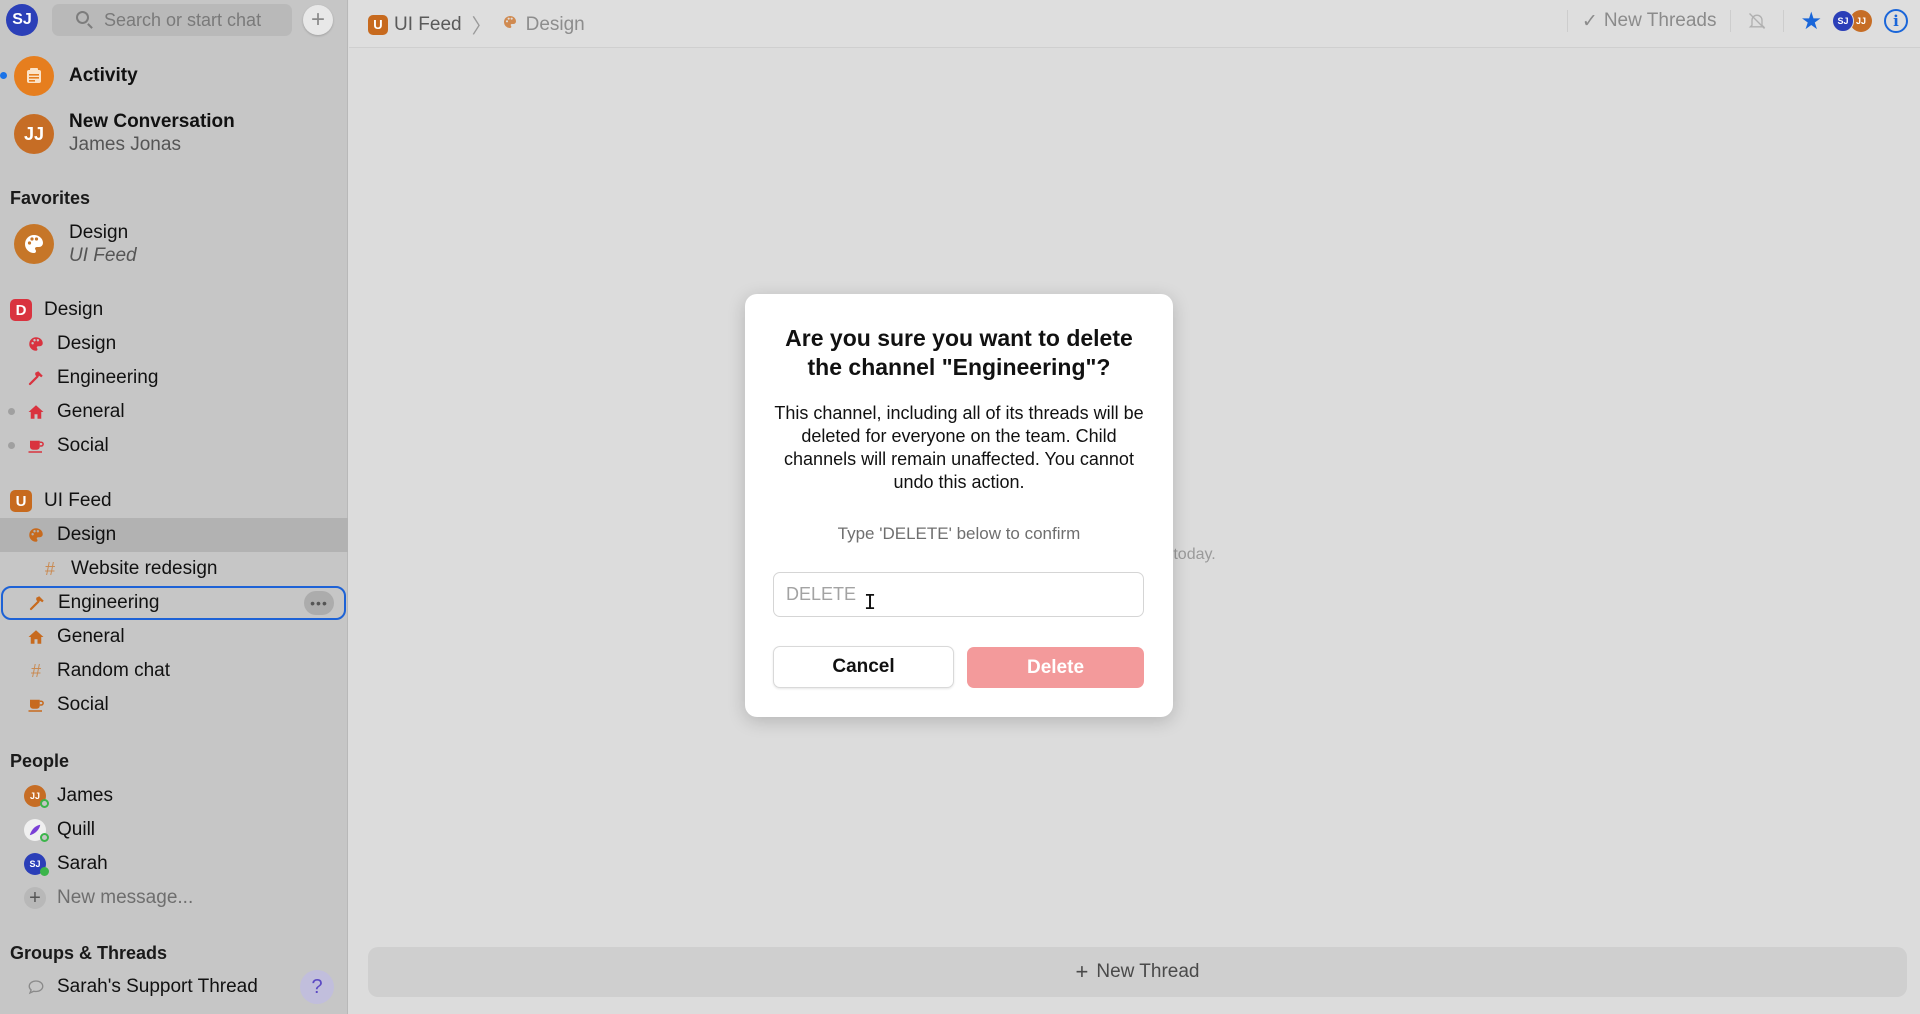 This screenshot has width=1920, height=1014. Describe the element at coordinates (21, 310) in the screenshot. I see `group-badge-design: D` at that location.